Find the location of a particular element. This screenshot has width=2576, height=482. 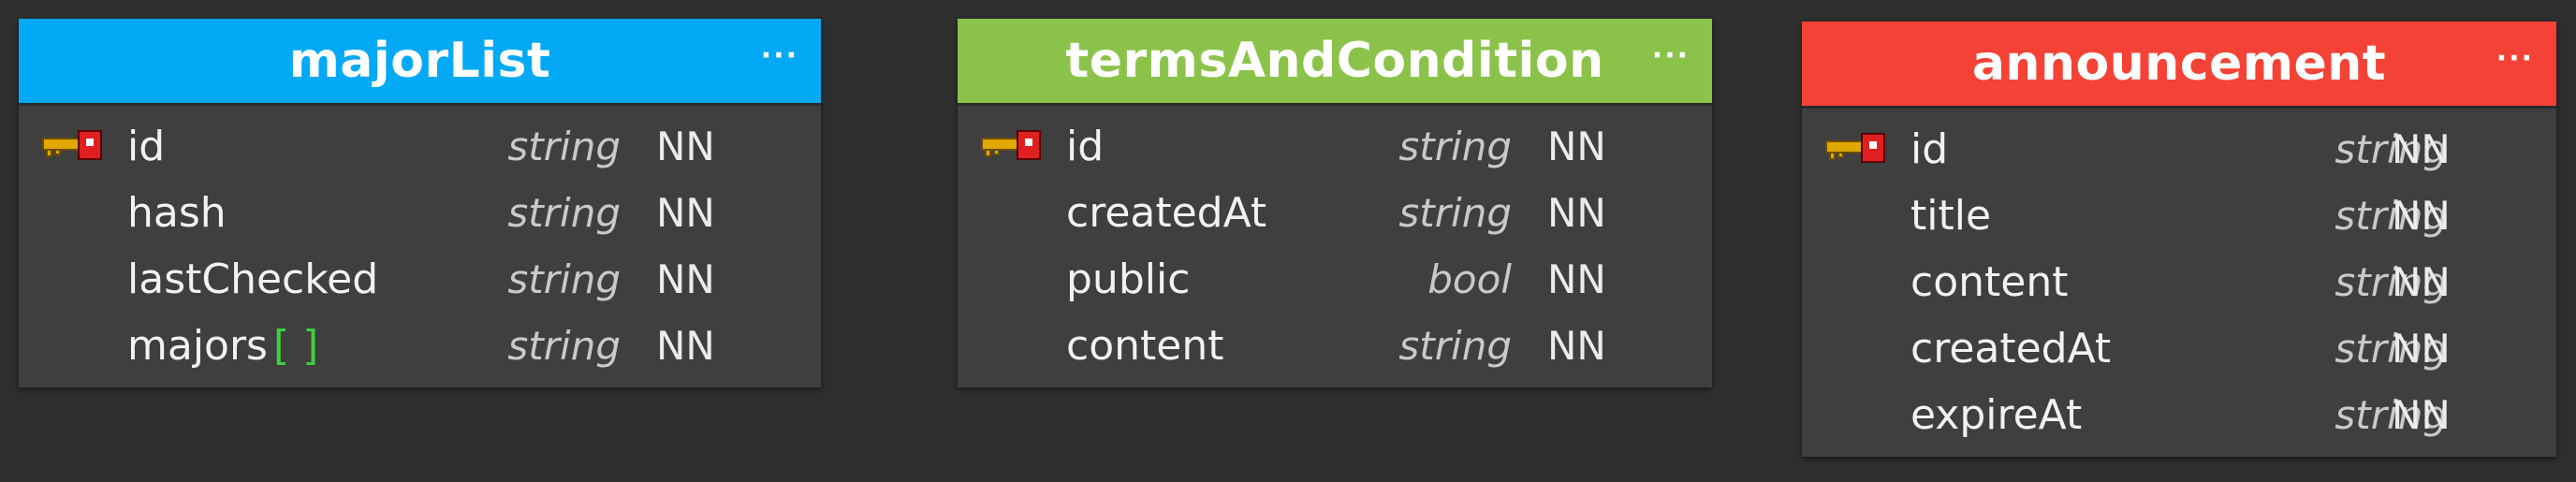

column-type: bool is located at coordinates (1469, 279).